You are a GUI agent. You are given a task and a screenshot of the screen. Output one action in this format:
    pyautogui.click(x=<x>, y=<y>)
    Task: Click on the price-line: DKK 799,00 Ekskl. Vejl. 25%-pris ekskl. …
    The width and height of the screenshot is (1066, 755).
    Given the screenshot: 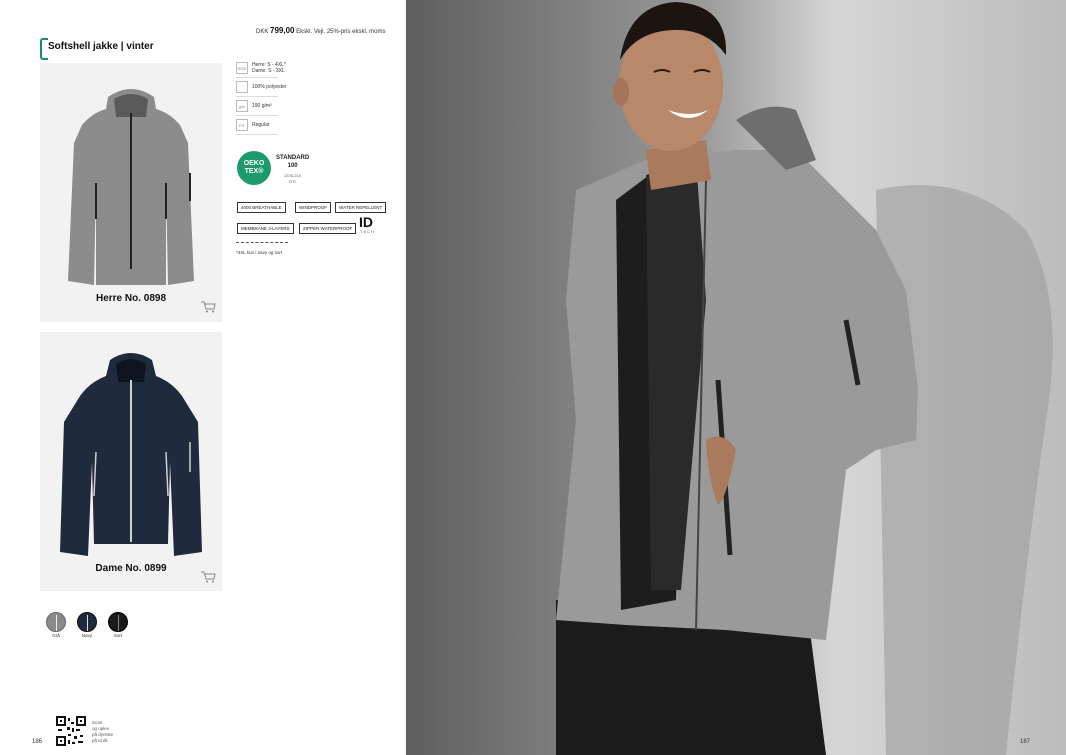 What is the action you would take?
    pyautogui.click(x=321, y=30)
    